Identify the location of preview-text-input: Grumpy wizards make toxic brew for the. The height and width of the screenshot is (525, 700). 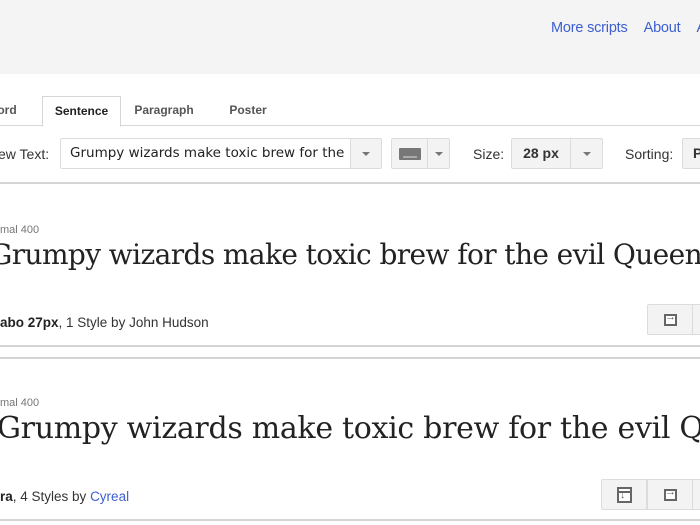
(205, 153).